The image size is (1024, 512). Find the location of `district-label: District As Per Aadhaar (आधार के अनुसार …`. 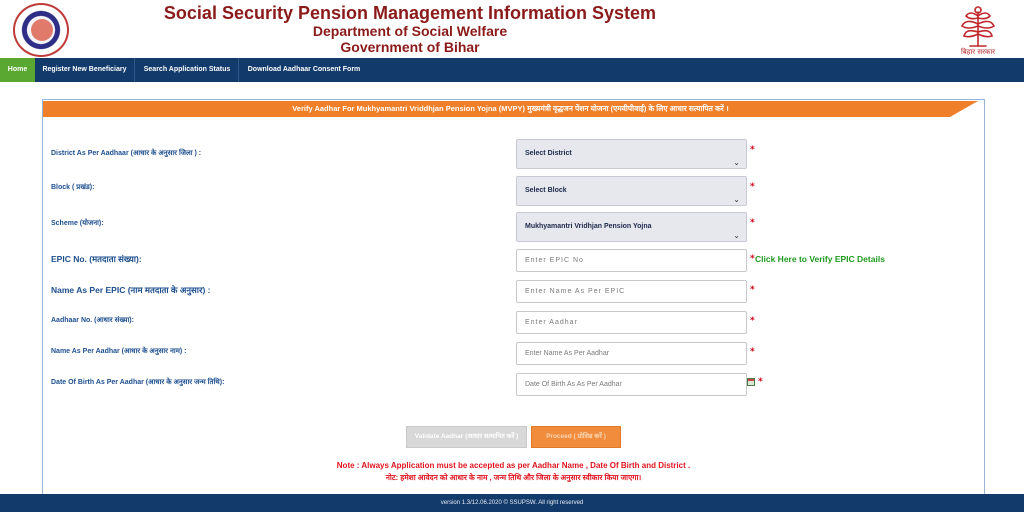

district-label: District As Per Aadhaar (आधार के अनुसार … is located at coordinates (126, 153).